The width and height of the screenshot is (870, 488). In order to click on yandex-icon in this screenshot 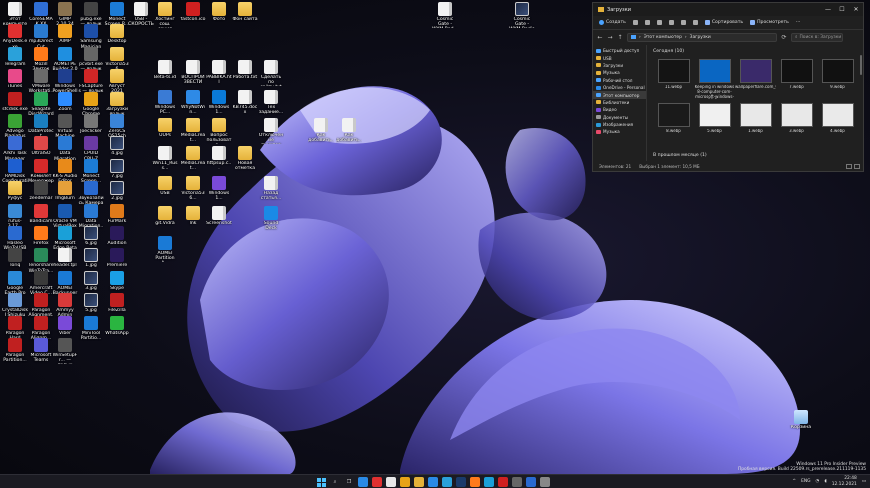, I will do `click(391, 482)`.